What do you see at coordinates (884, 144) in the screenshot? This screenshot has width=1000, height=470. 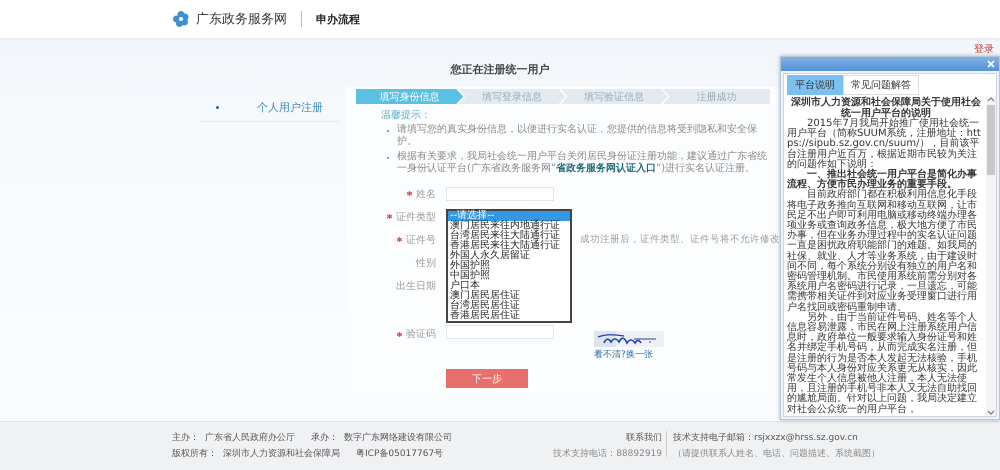 I see `notice-paragraph: 2015年7月我局开始推广使用社会统一用户平台（简称SUUM系统，注册地址：https://sipub.sz.gov.cn/suum/），目前该平台注册用户近百万，根据近期市民较为关注的问题作如下说明：` at bounding box center [884, 144].